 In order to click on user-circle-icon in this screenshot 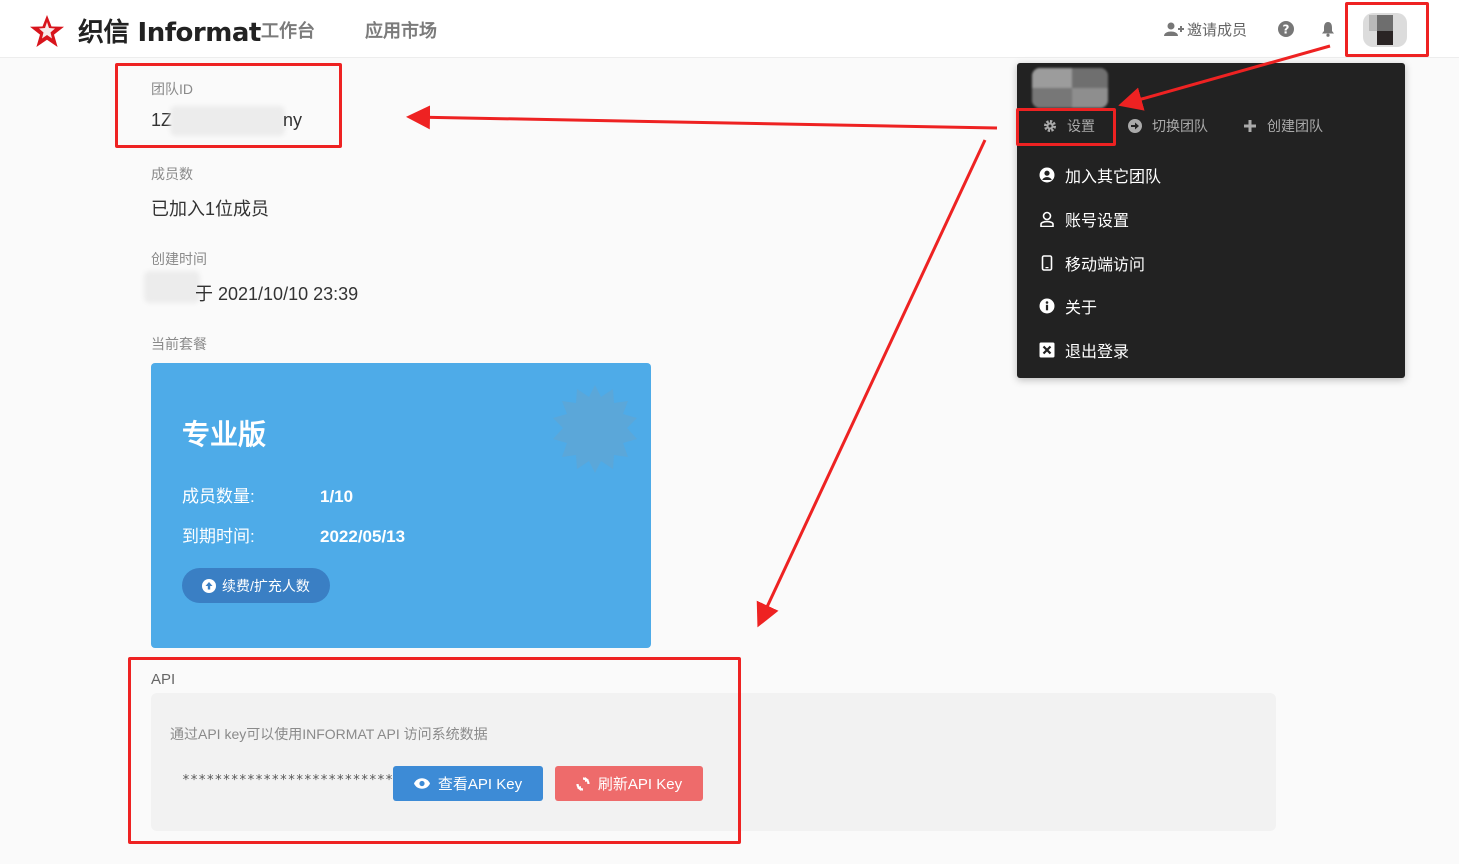, I will do `click(1047, 175)`.